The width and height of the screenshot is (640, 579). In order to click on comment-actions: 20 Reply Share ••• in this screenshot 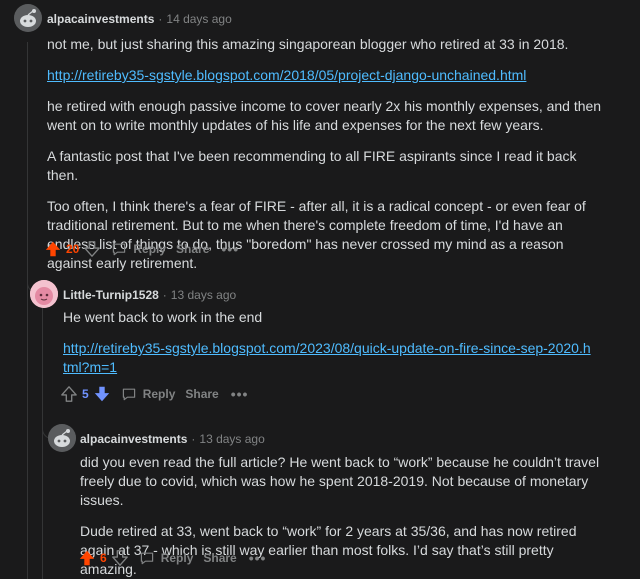, I will do `click(141, 249)`.